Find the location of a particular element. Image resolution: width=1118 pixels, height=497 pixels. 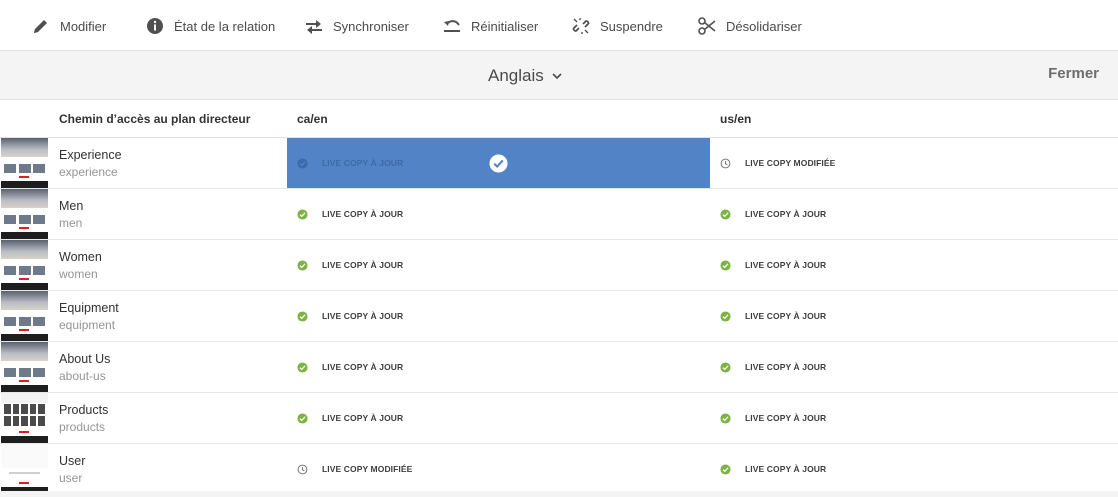

page-path: experience is located at coordinates (88, 172).